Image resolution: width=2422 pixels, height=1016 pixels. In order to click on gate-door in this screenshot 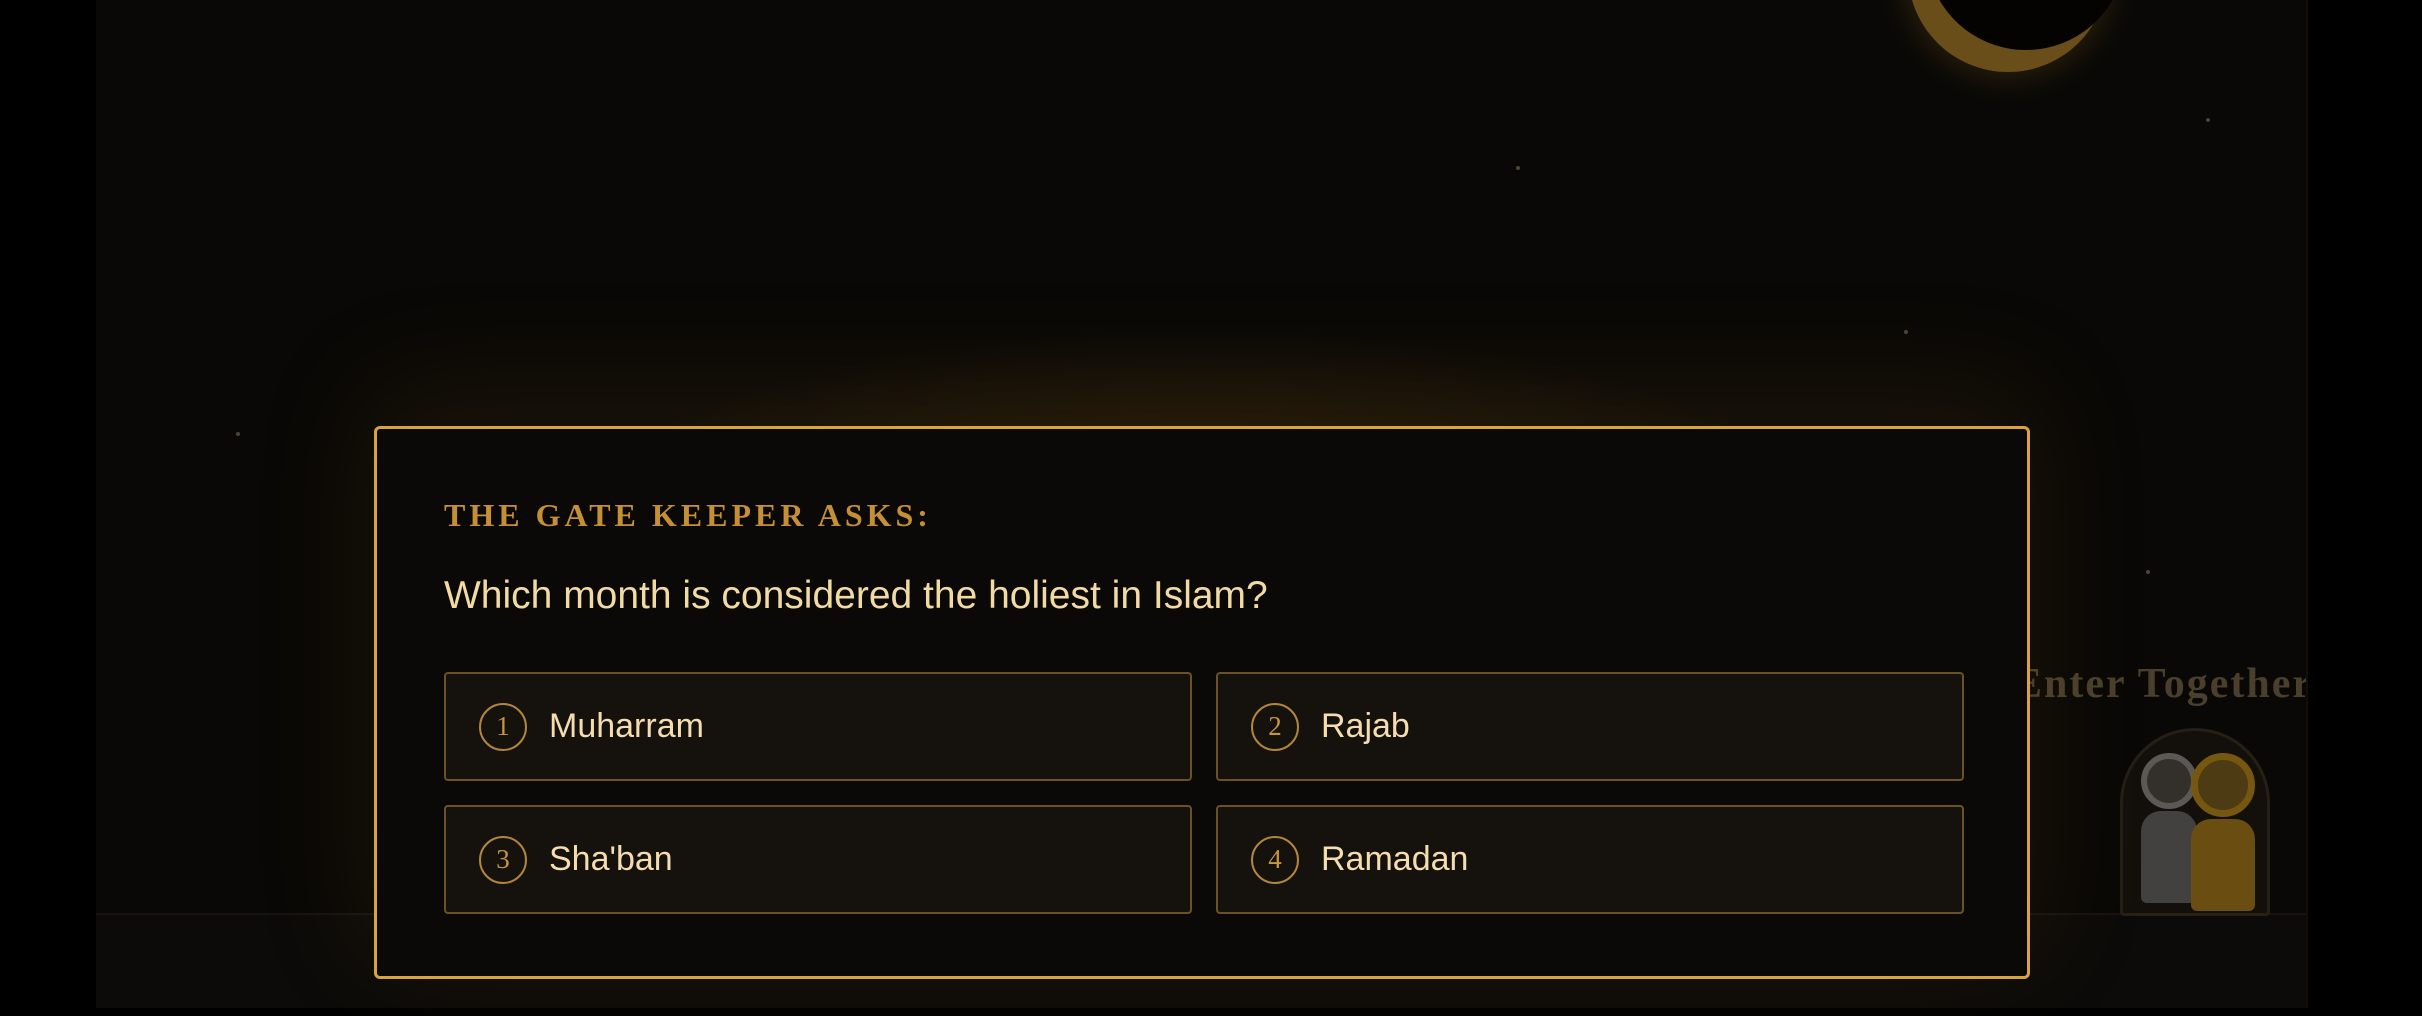, I will do `click(2195, 822)`.